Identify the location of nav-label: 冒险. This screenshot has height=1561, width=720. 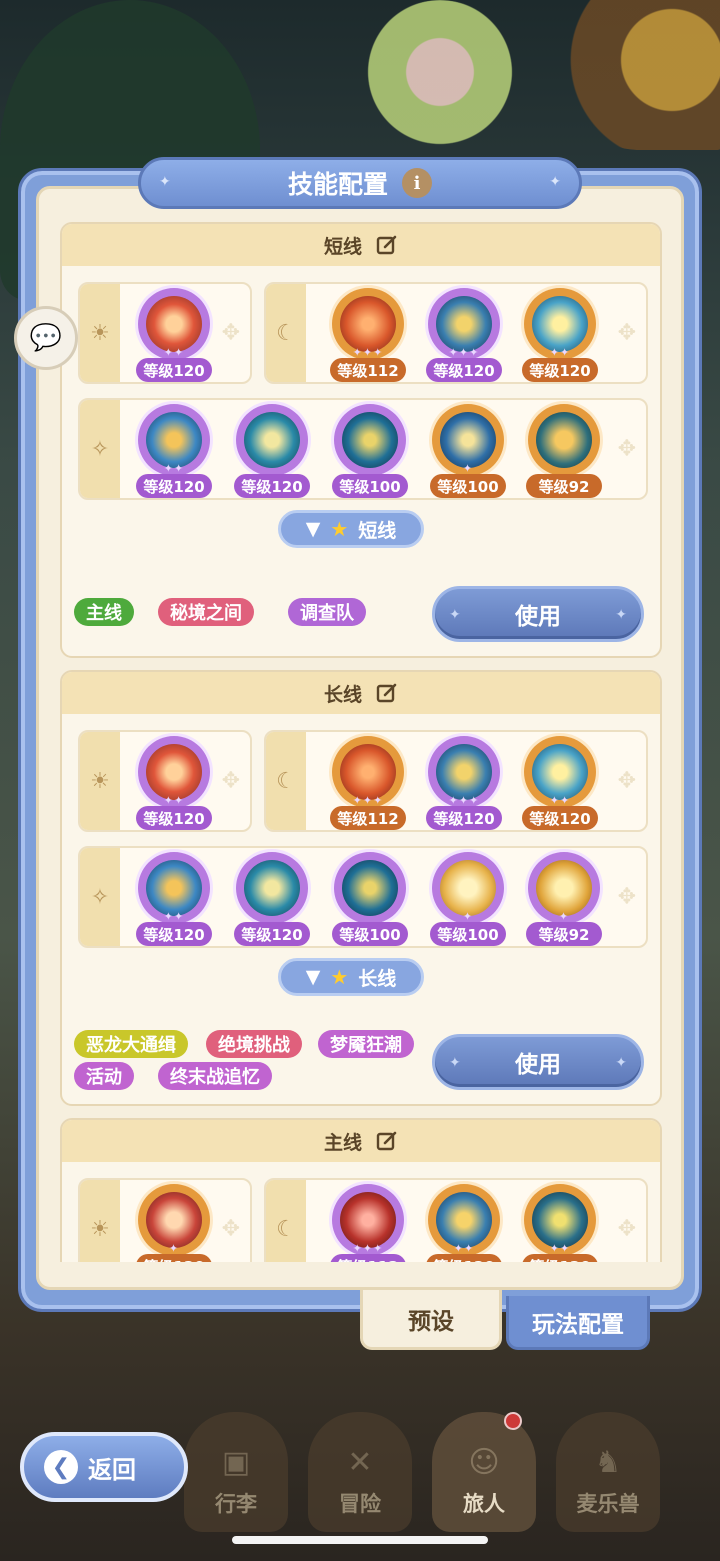
(360, 1504).